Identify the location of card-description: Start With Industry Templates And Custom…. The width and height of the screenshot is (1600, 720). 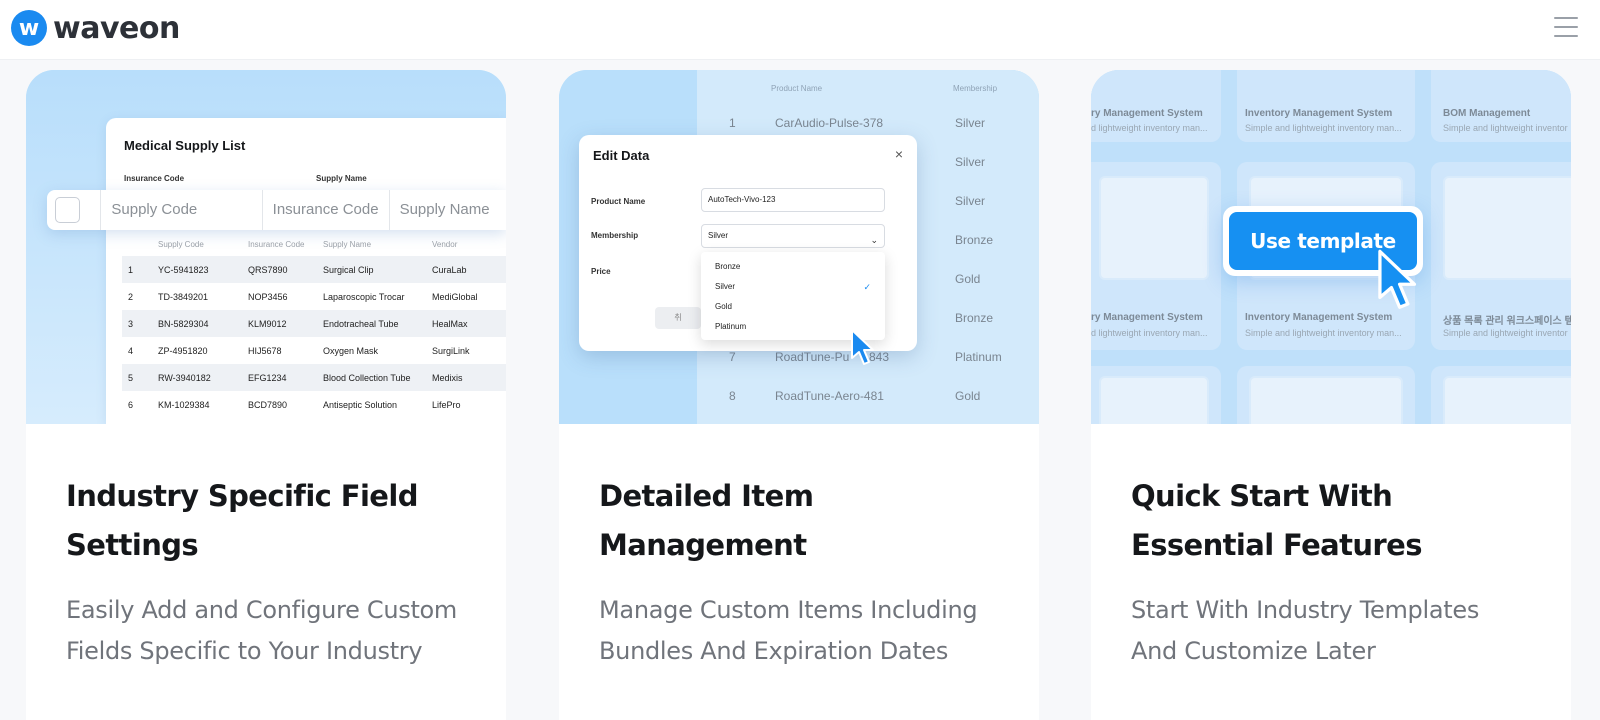
(1305, 630).